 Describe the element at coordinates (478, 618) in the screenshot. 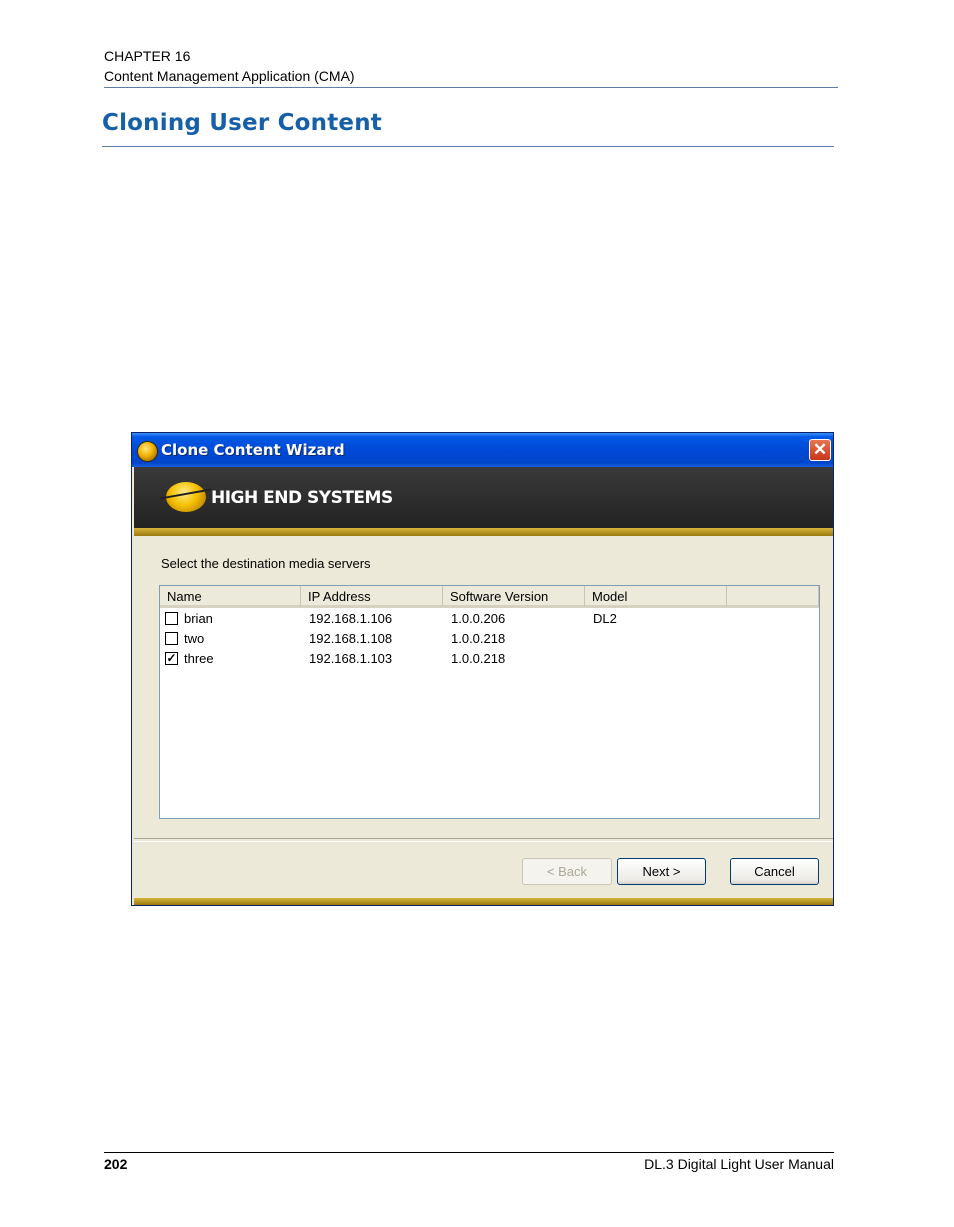

I see `server-version: 1.0.0.206` at that location.